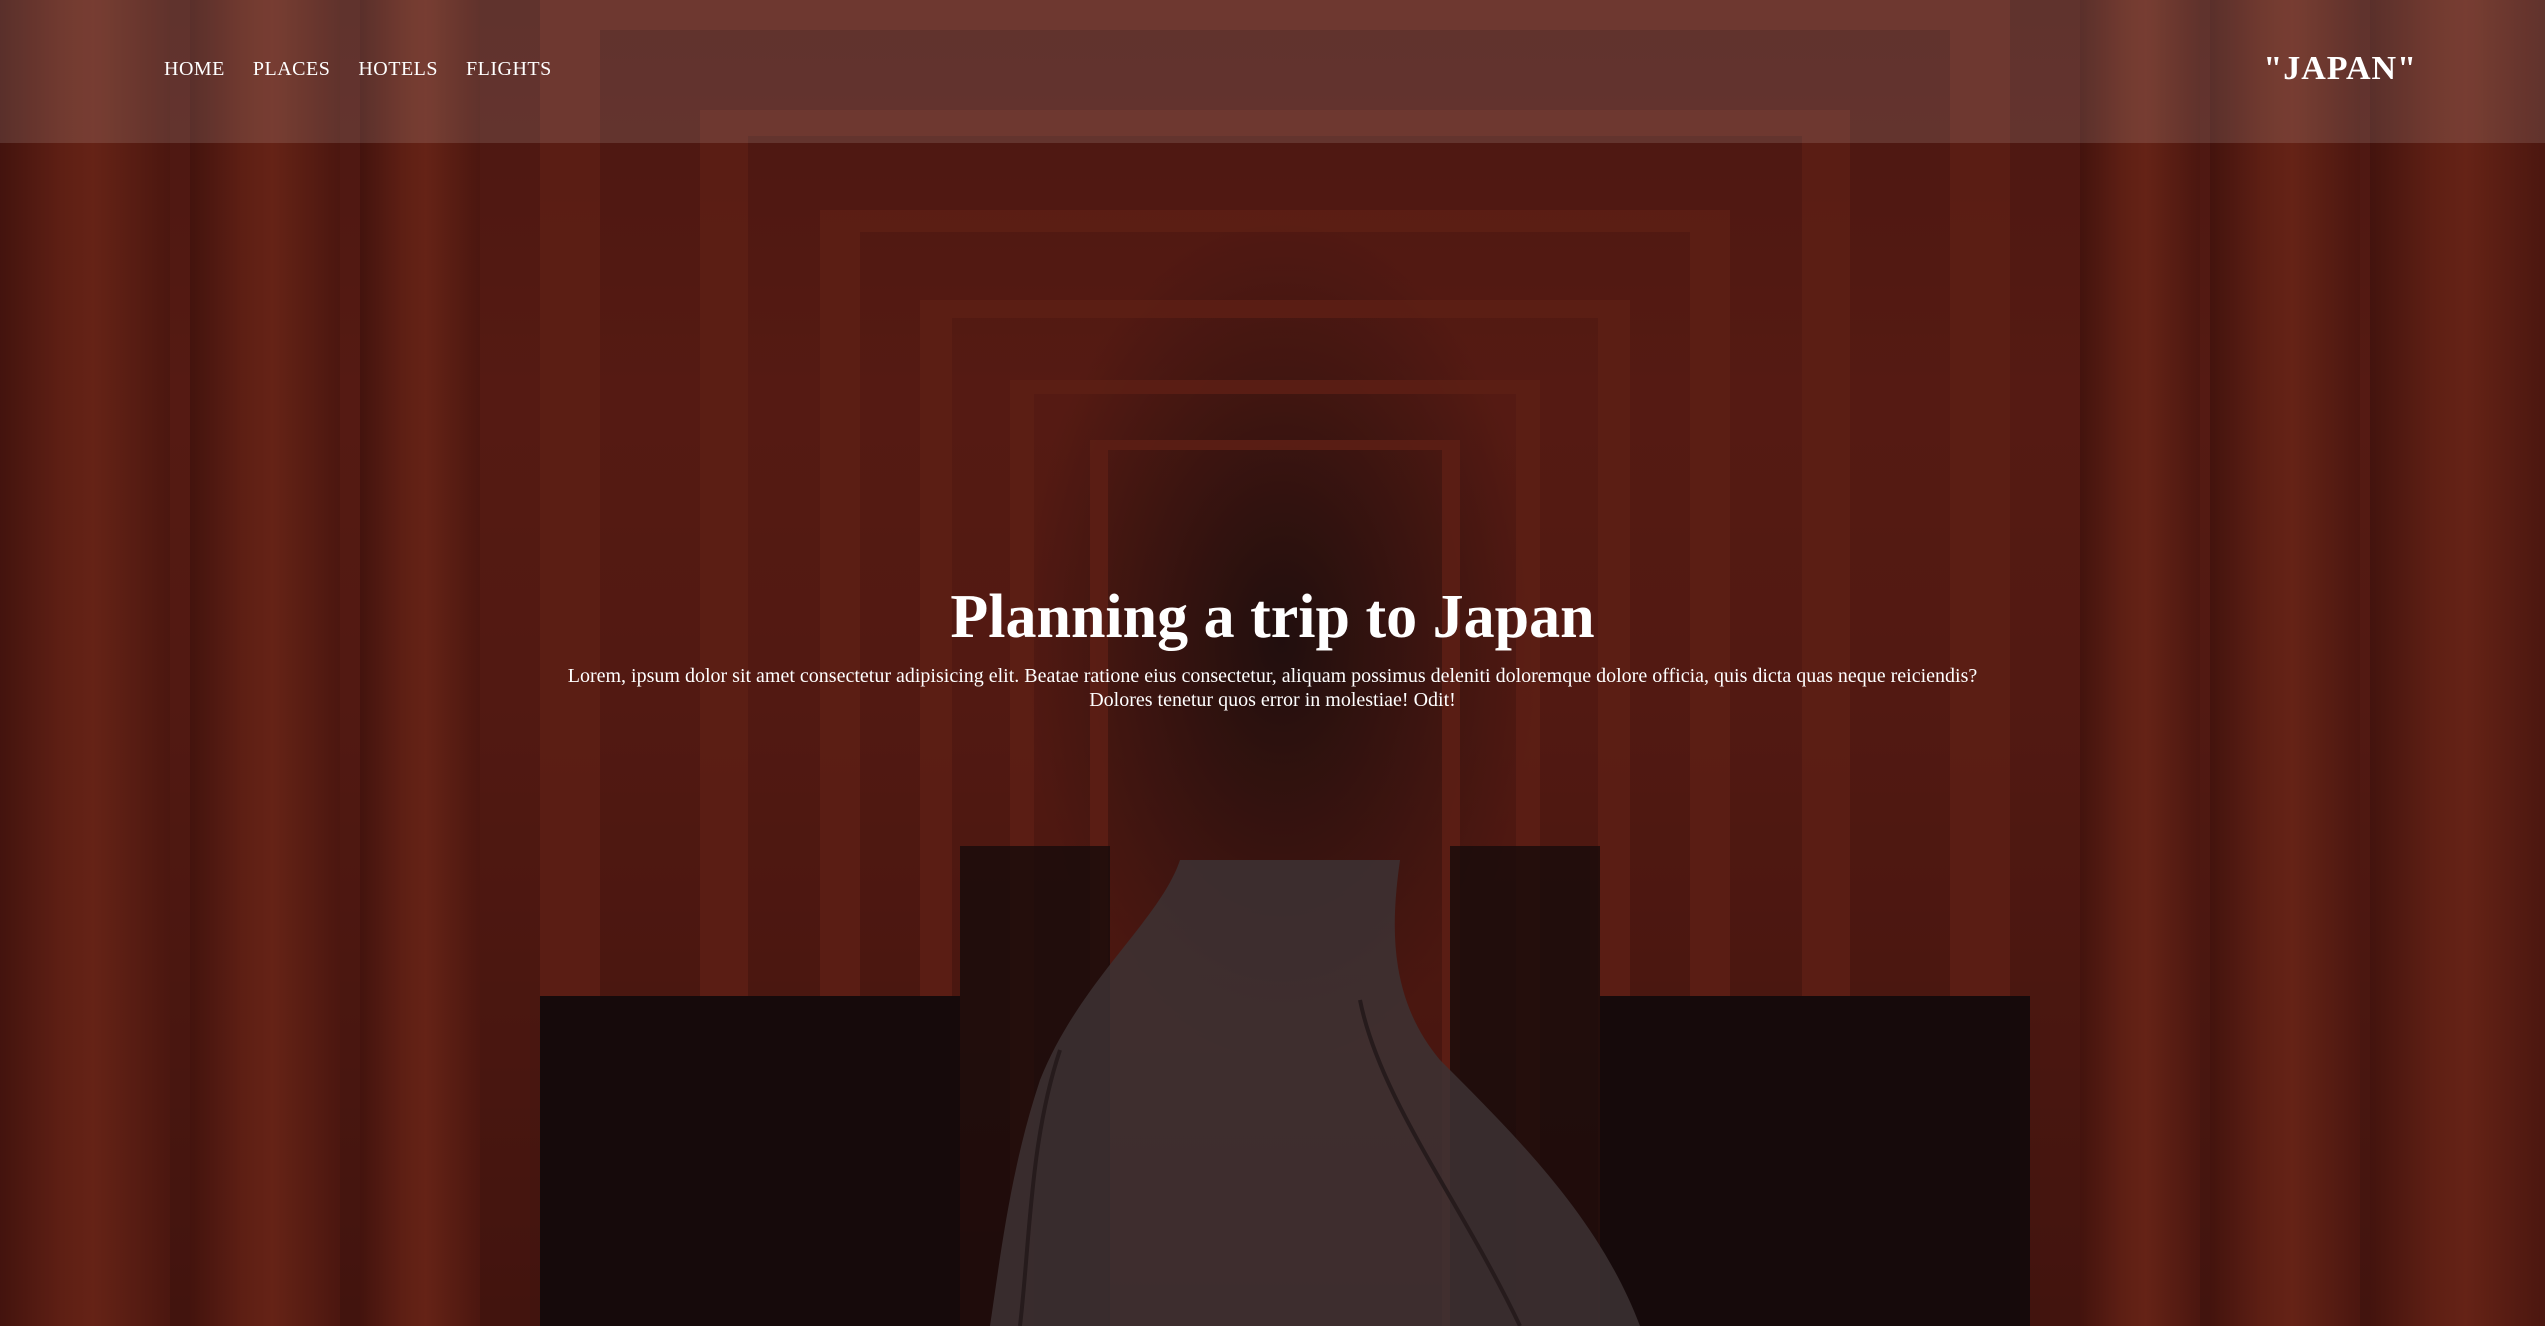 The image size is (2545, 1326). Describe the element at coordinates (1272, 617) in the screenshot. I see `hero-headline: Planning a trip to Japan` at that location.